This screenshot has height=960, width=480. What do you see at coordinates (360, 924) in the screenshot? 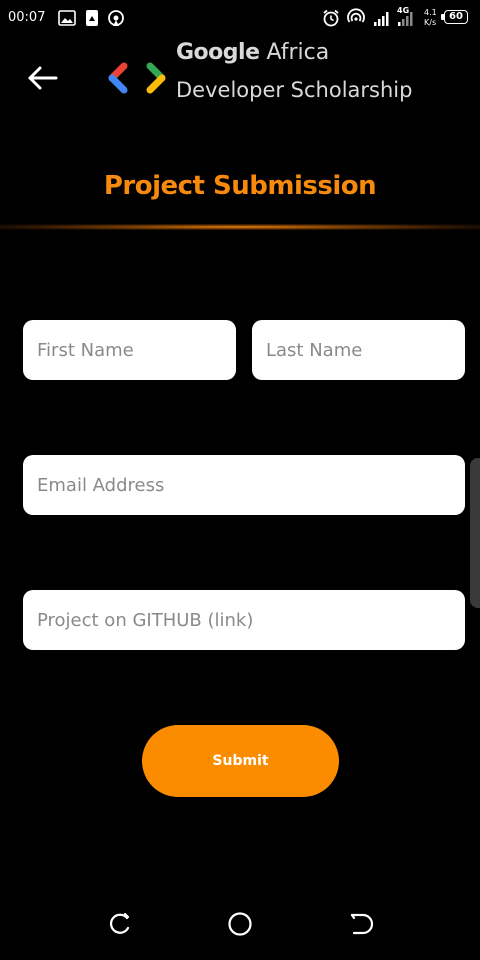
I see `back-nav-icon` at bounding box center [360, 924].